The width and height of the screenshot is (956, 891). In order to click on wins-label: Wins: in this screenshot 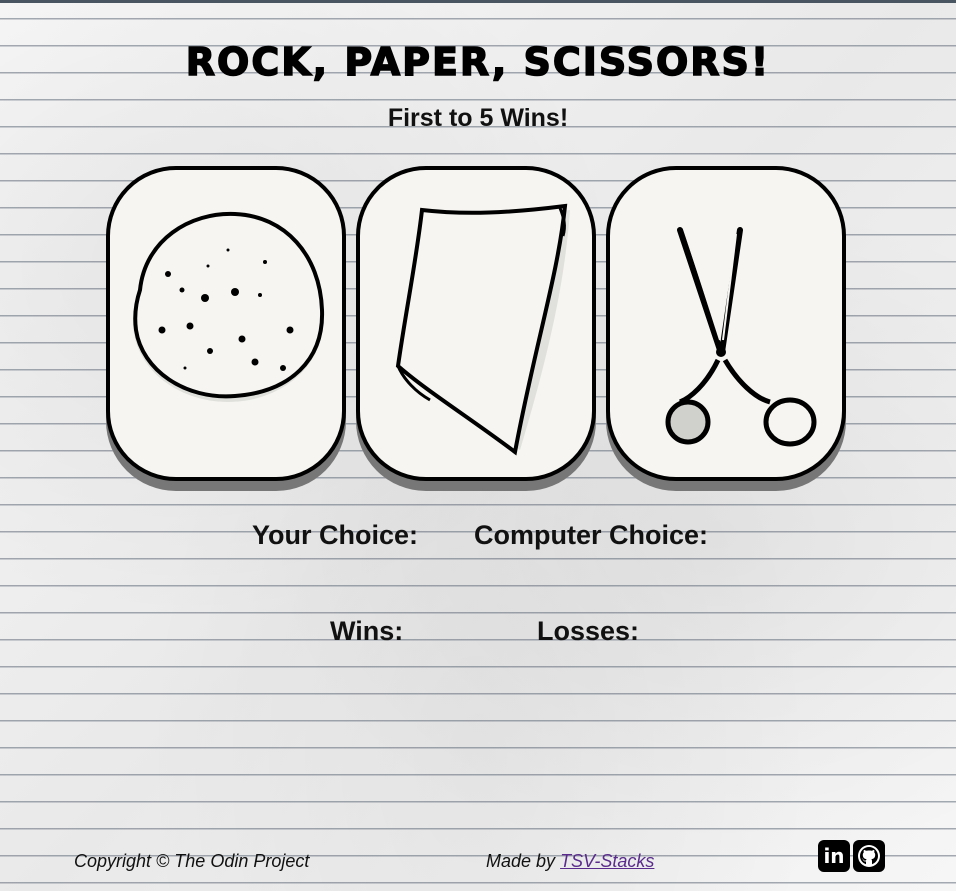, I will do `click(367, 631)`.